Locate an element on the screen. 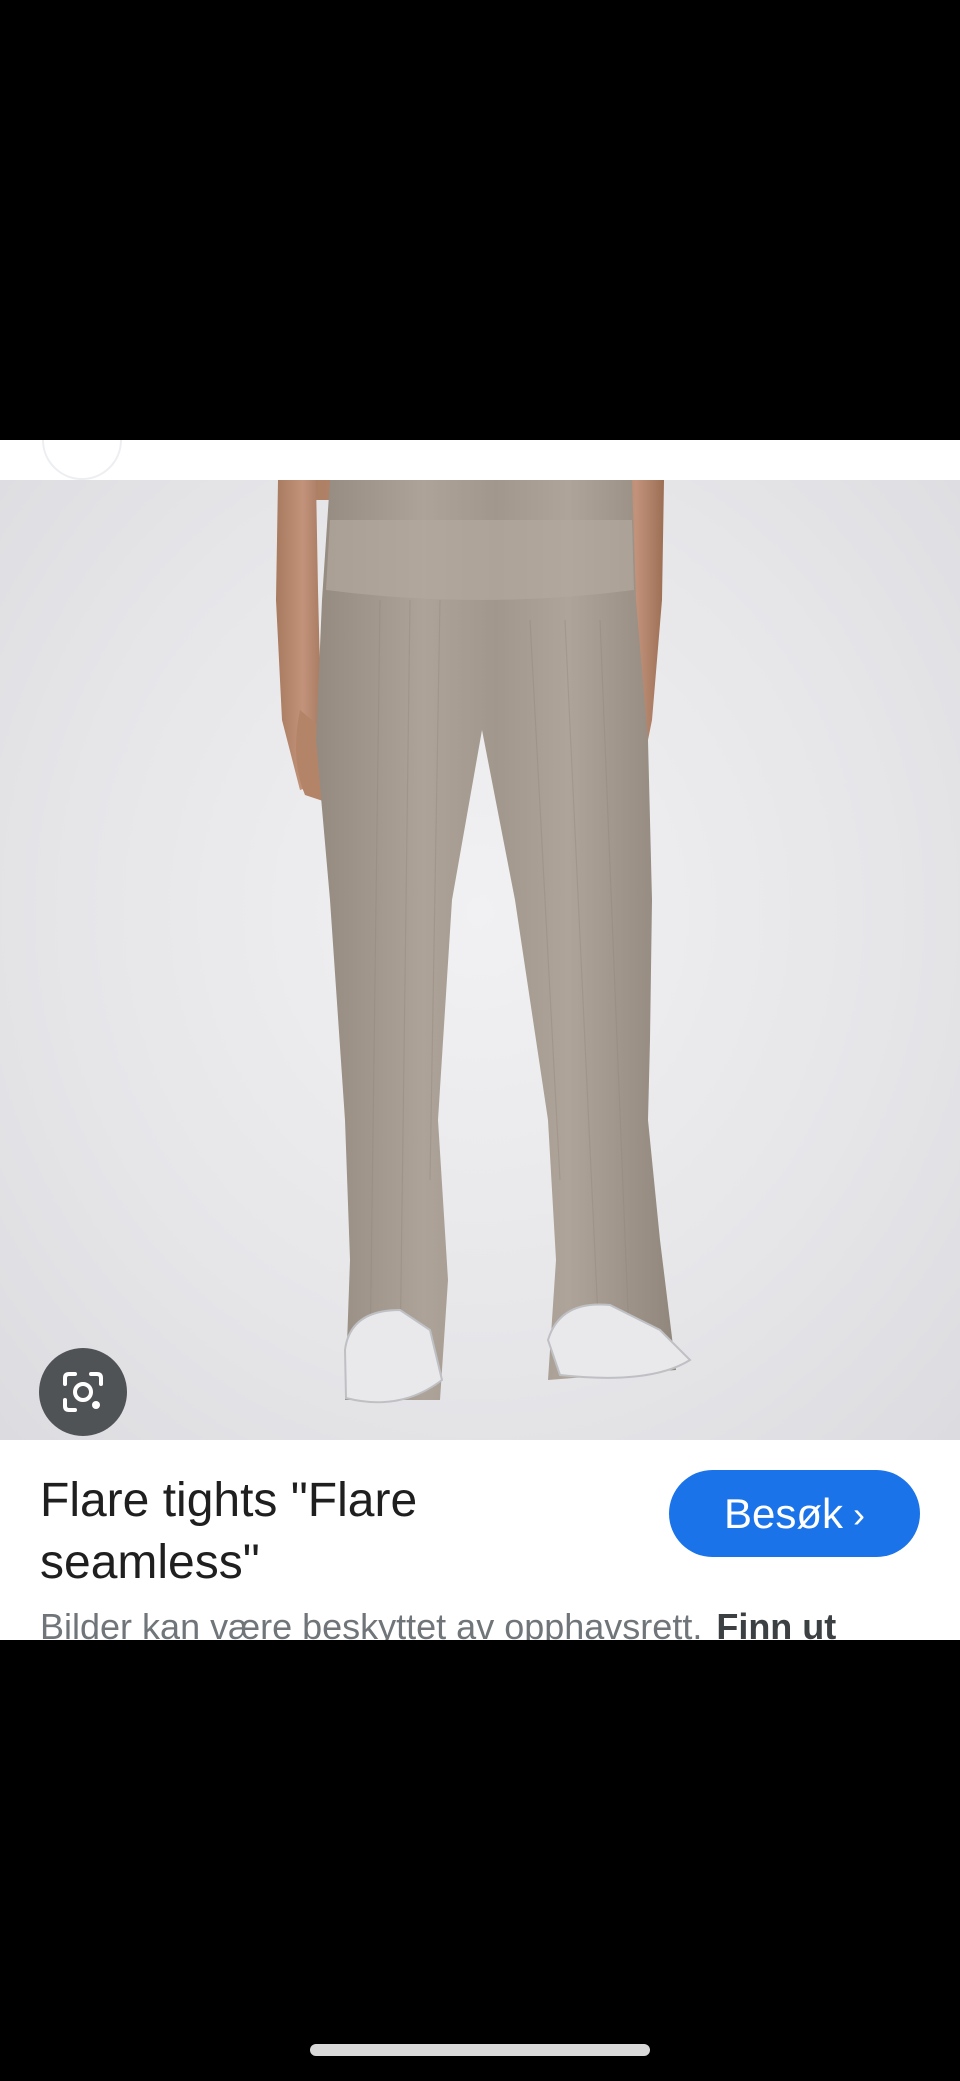  chevron-right-icon: › is located at coordinates (859, 1514).